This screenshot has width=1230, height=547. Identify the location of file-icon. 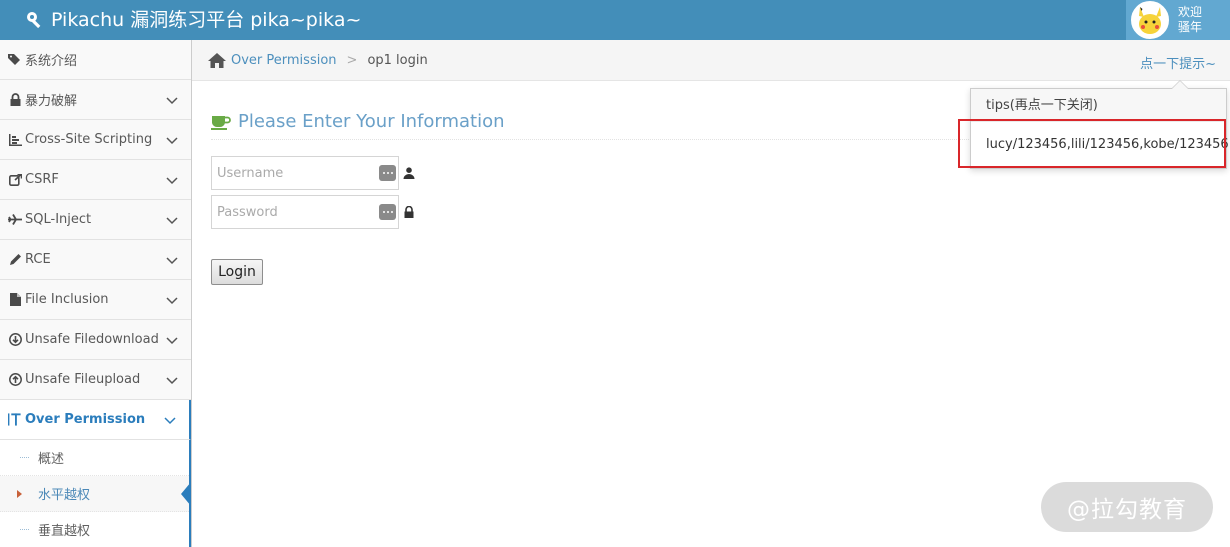
(15, 300).